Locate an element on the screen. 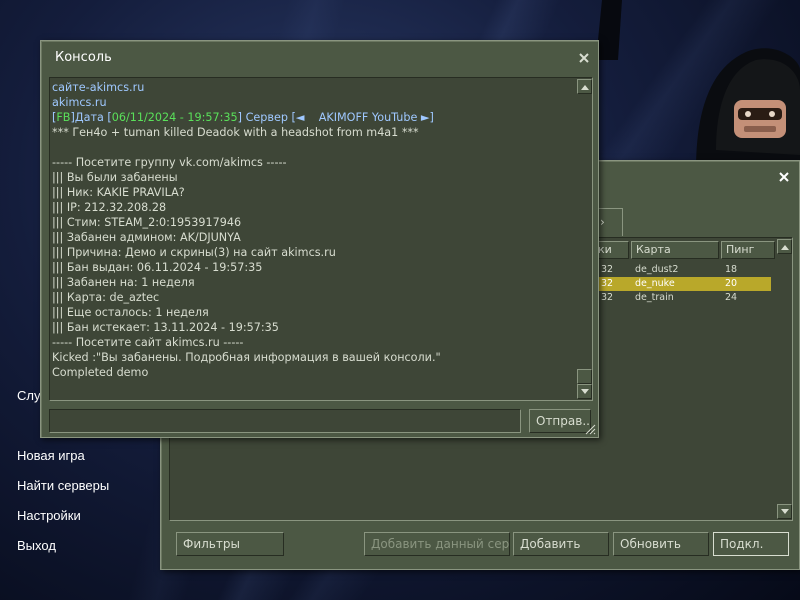 This screenshot has height=600, width=800. console-line: ||| Забанен админом: AK/DJUNYA is located at coordinates (313, 237).